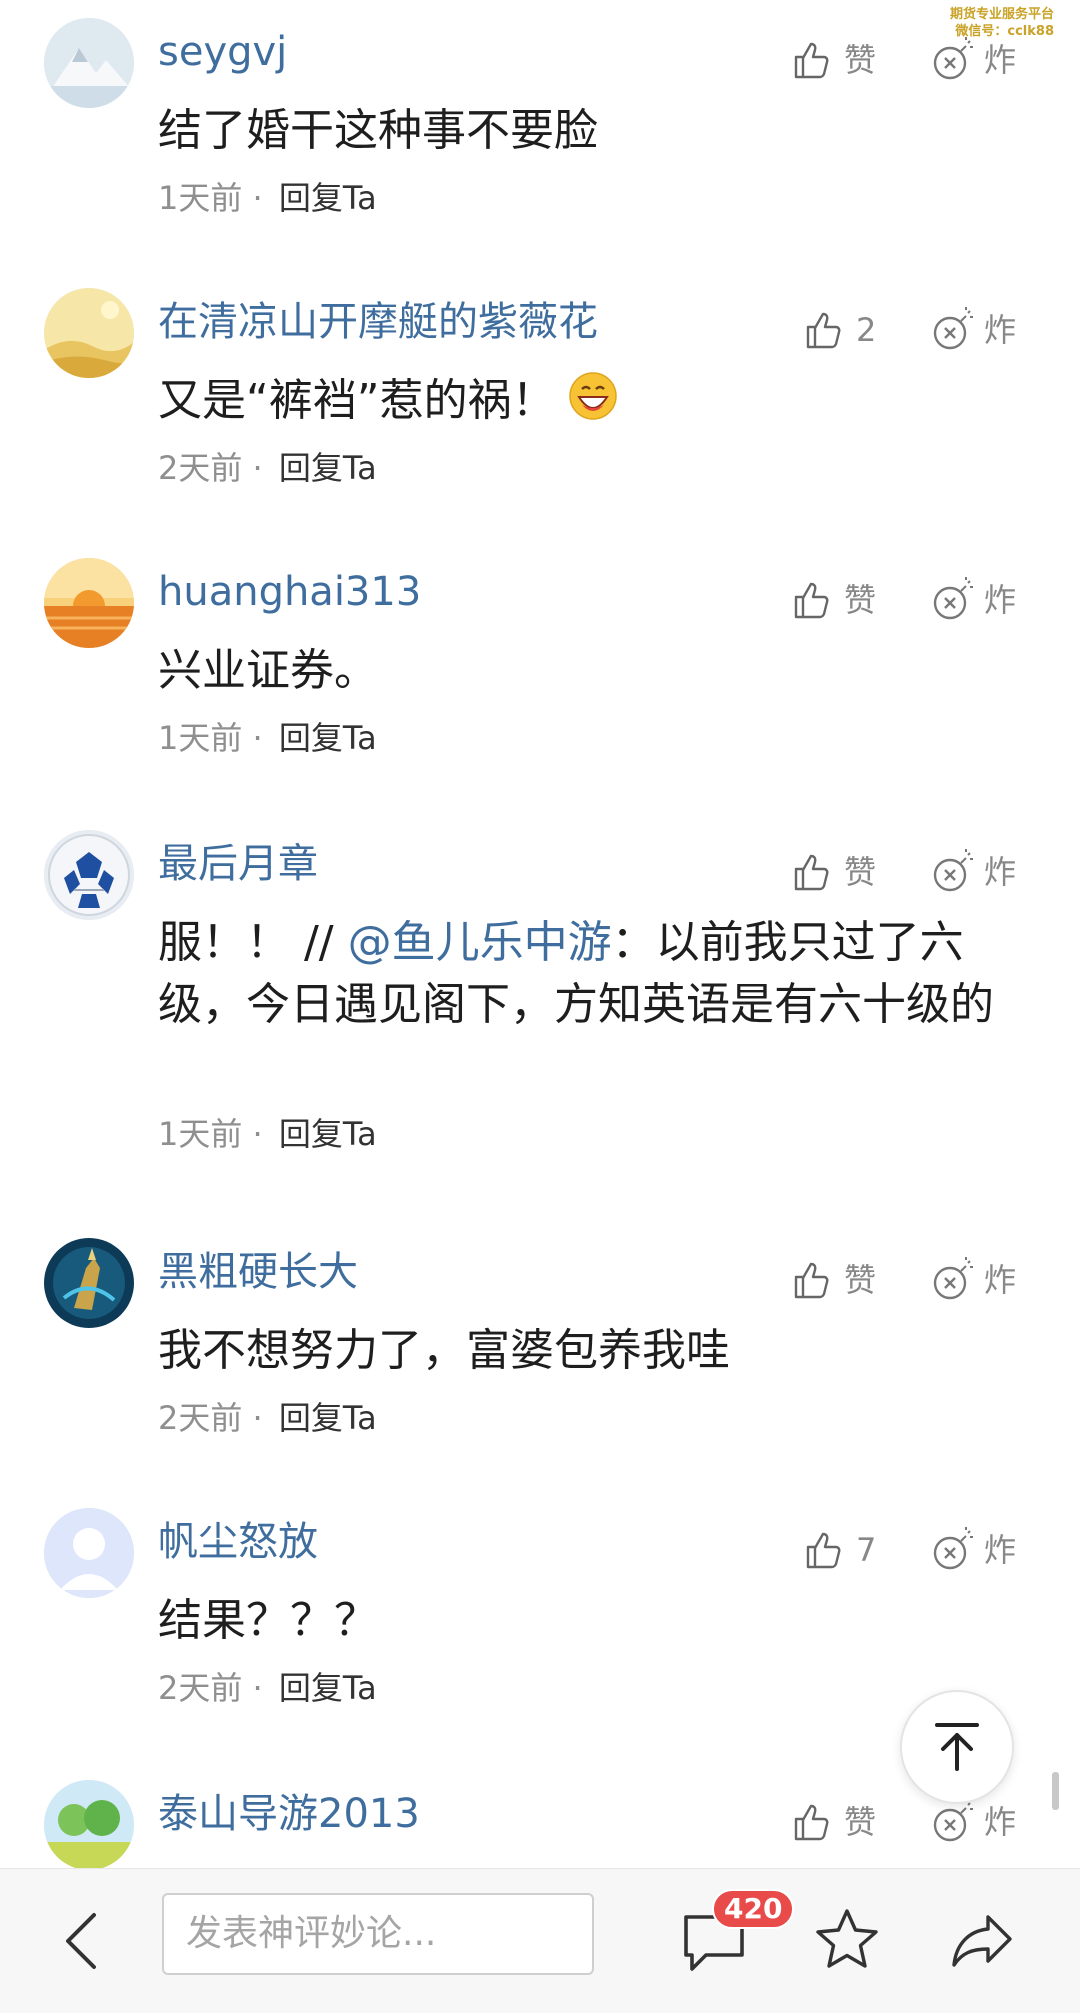 The width and height of the screenshot is (1080, 2013). Describe the element at coordinates (268, 1620) in the screenshot. I see `comment-text: 结果？？？` at that location.